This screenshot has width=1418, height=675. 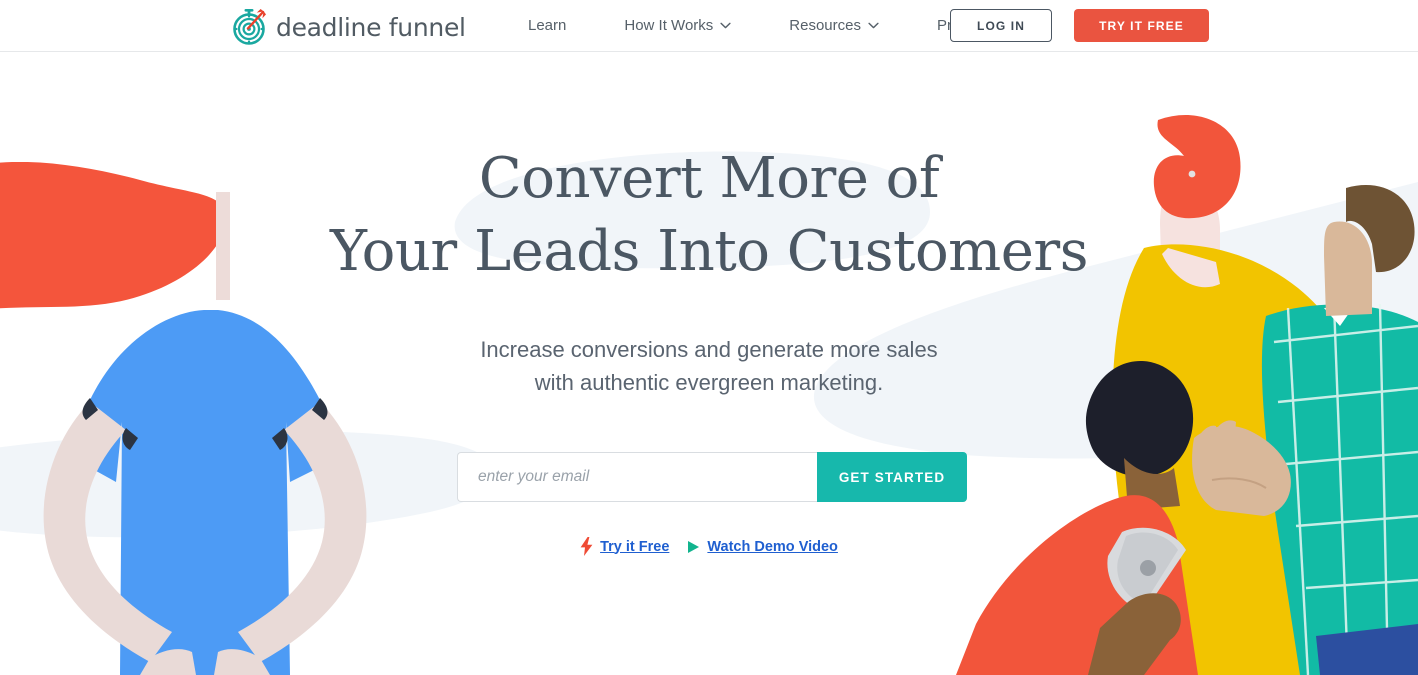 I want to click on nav-label: How It Works, so click(x=669, y=25).